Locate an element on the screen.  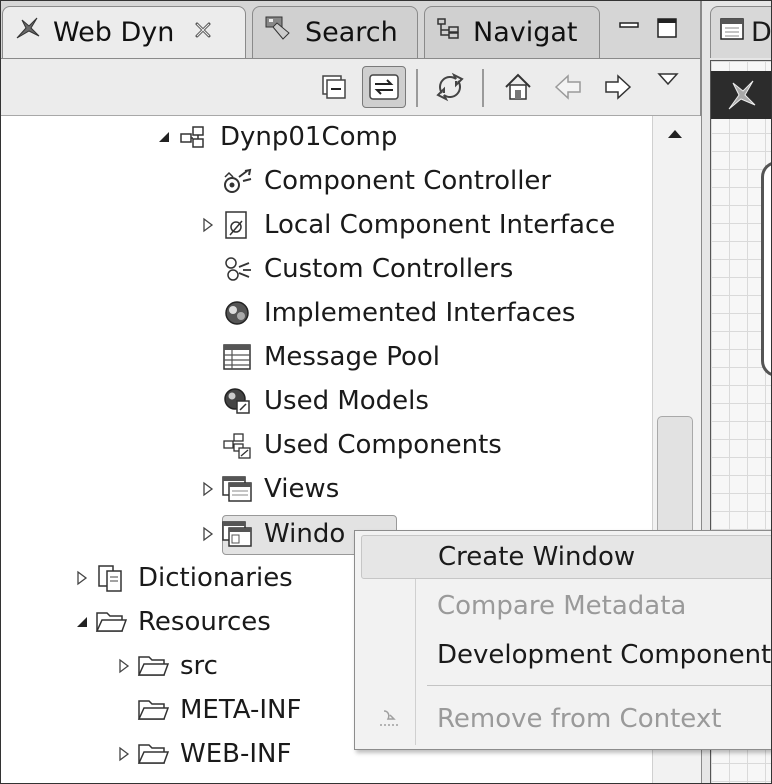
palette-tool-icon is located at coordinates (741, 95).